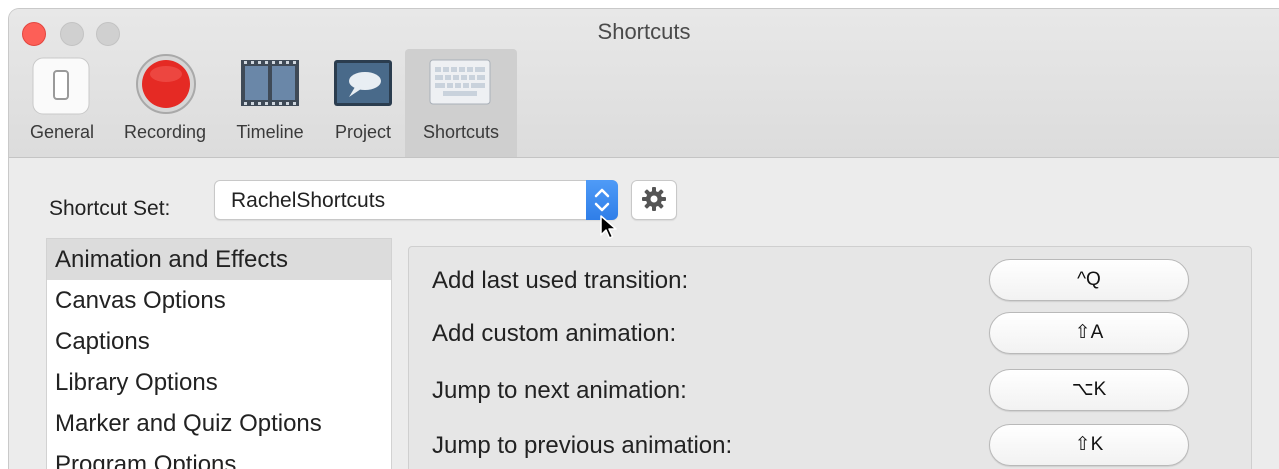 This screenshot has width=1279, height=469. I want to click on toolbar-tab-timeline: Timeline, so click(270, 103).